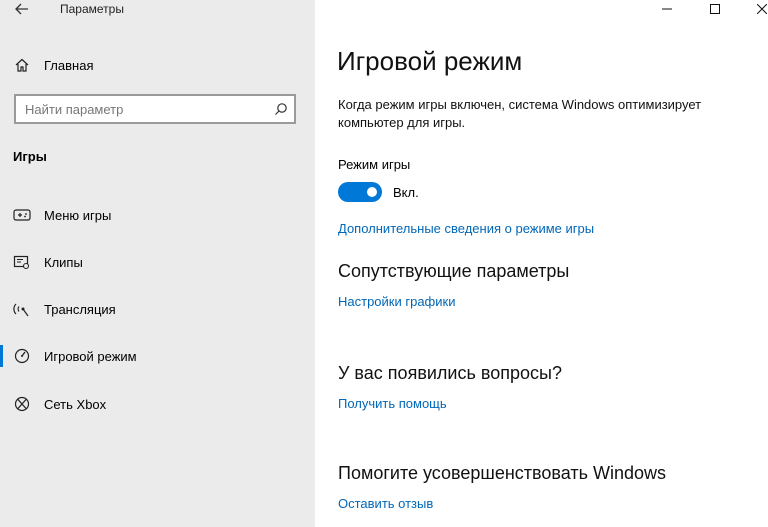 The width and height of the screenshot is (768, 527). Describe the element at coordinates (396, 301) in the screenshot. I see `graphics-settings-link: Настройки графики` at that location.